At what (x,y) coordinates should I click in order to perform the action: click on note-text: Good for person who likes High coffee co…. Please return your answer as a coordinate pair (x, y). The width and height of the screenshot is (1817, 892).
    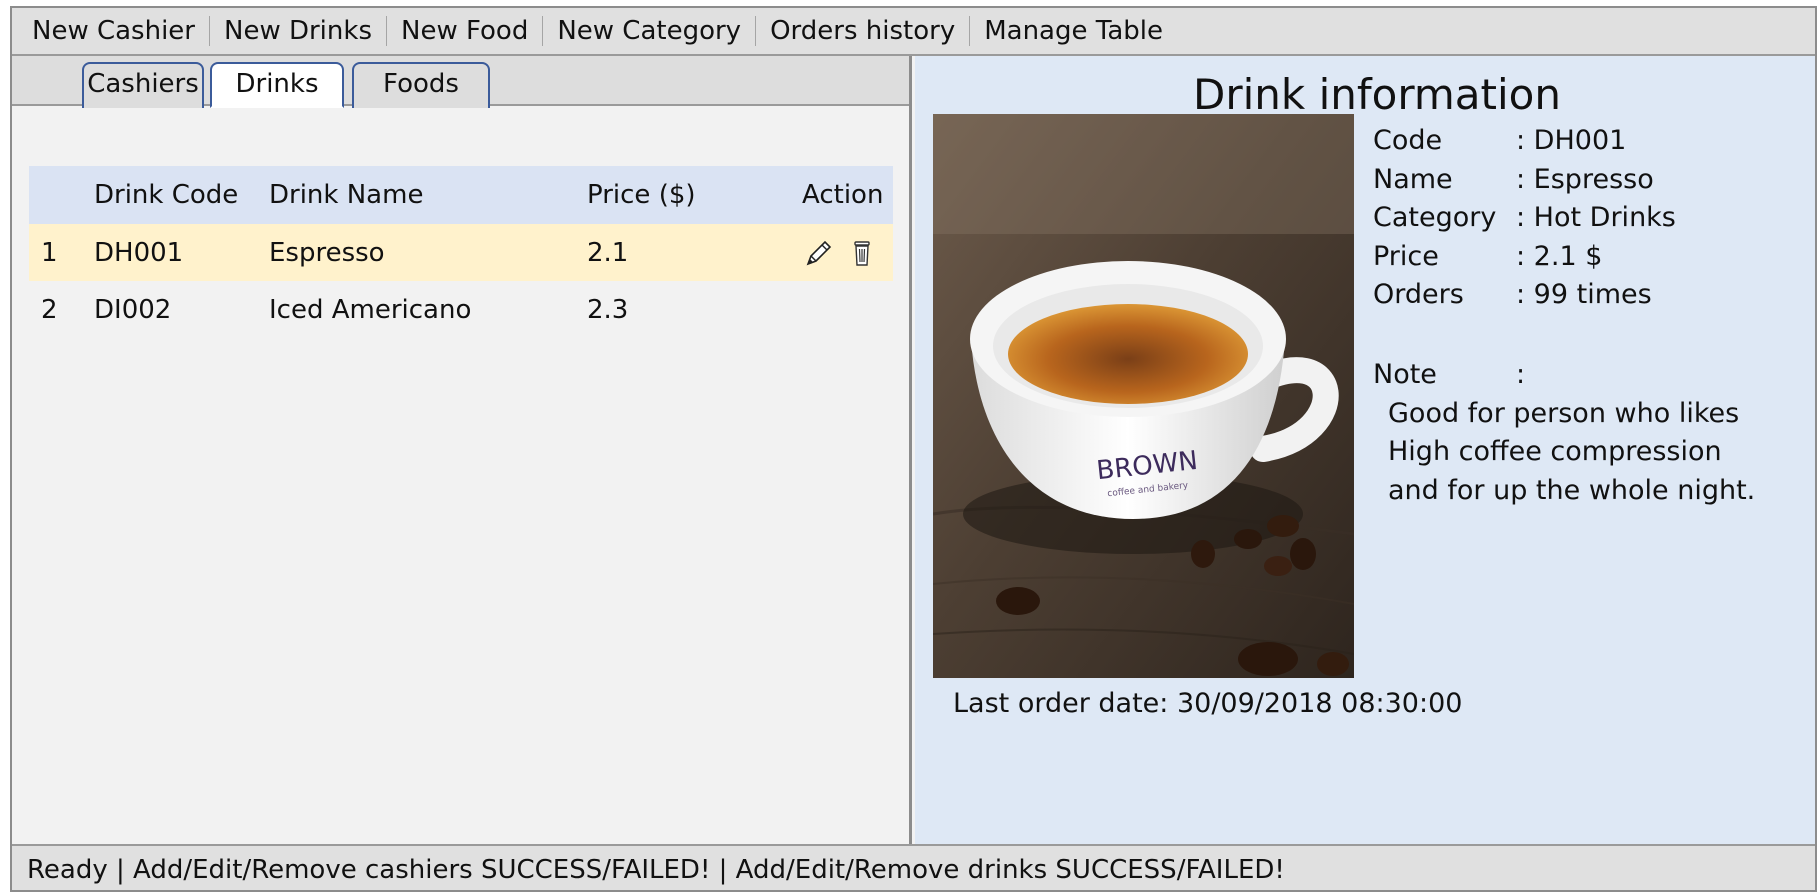
    Looking at the image, I should click on (1564, 453).